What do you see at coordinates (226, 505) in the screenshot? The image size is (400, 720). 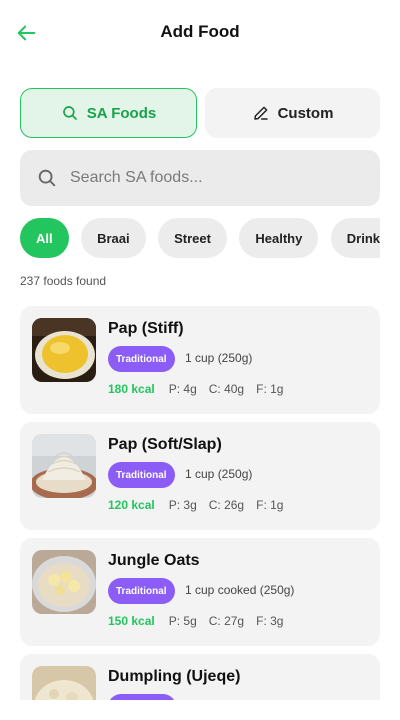 I see `carbs: C: 26g` at bounding box center [226, 505].